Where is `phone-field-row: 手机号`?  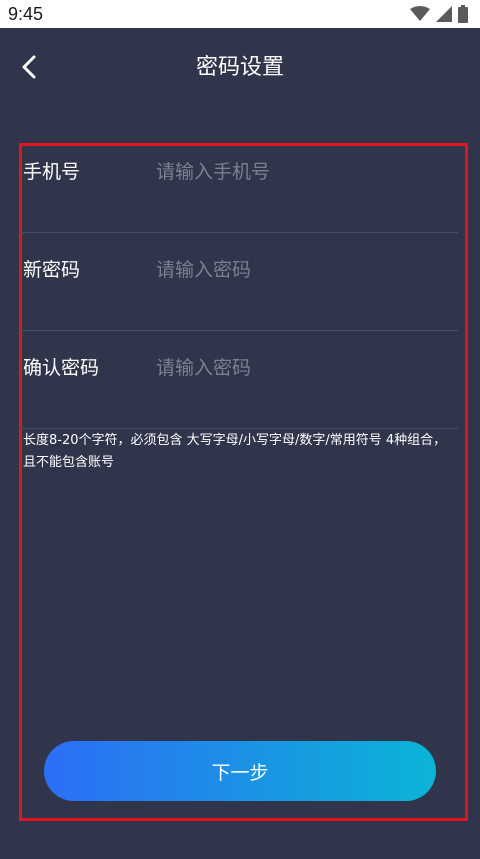
phone-field-row: 手机号 is located at coordinates (239, 184).